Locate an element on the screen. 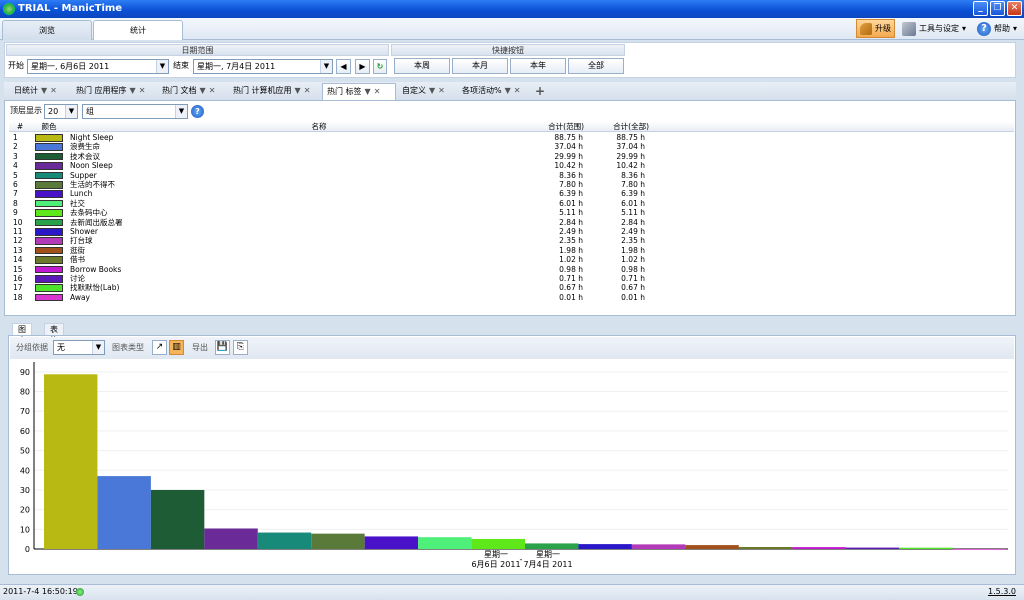 The height and width of the screenshot is (600, 1024). help-icon: ? is located at coordinates (197, 111).